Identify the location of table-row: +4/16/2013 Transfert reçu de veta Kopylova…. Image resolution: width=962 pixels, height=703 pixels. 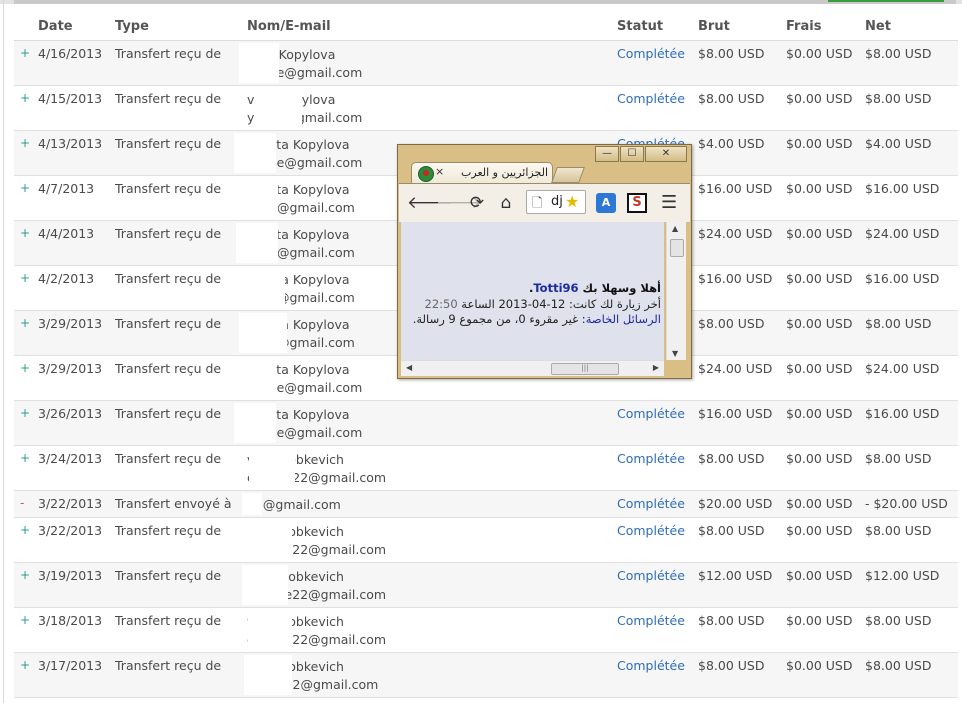
(486, 63).